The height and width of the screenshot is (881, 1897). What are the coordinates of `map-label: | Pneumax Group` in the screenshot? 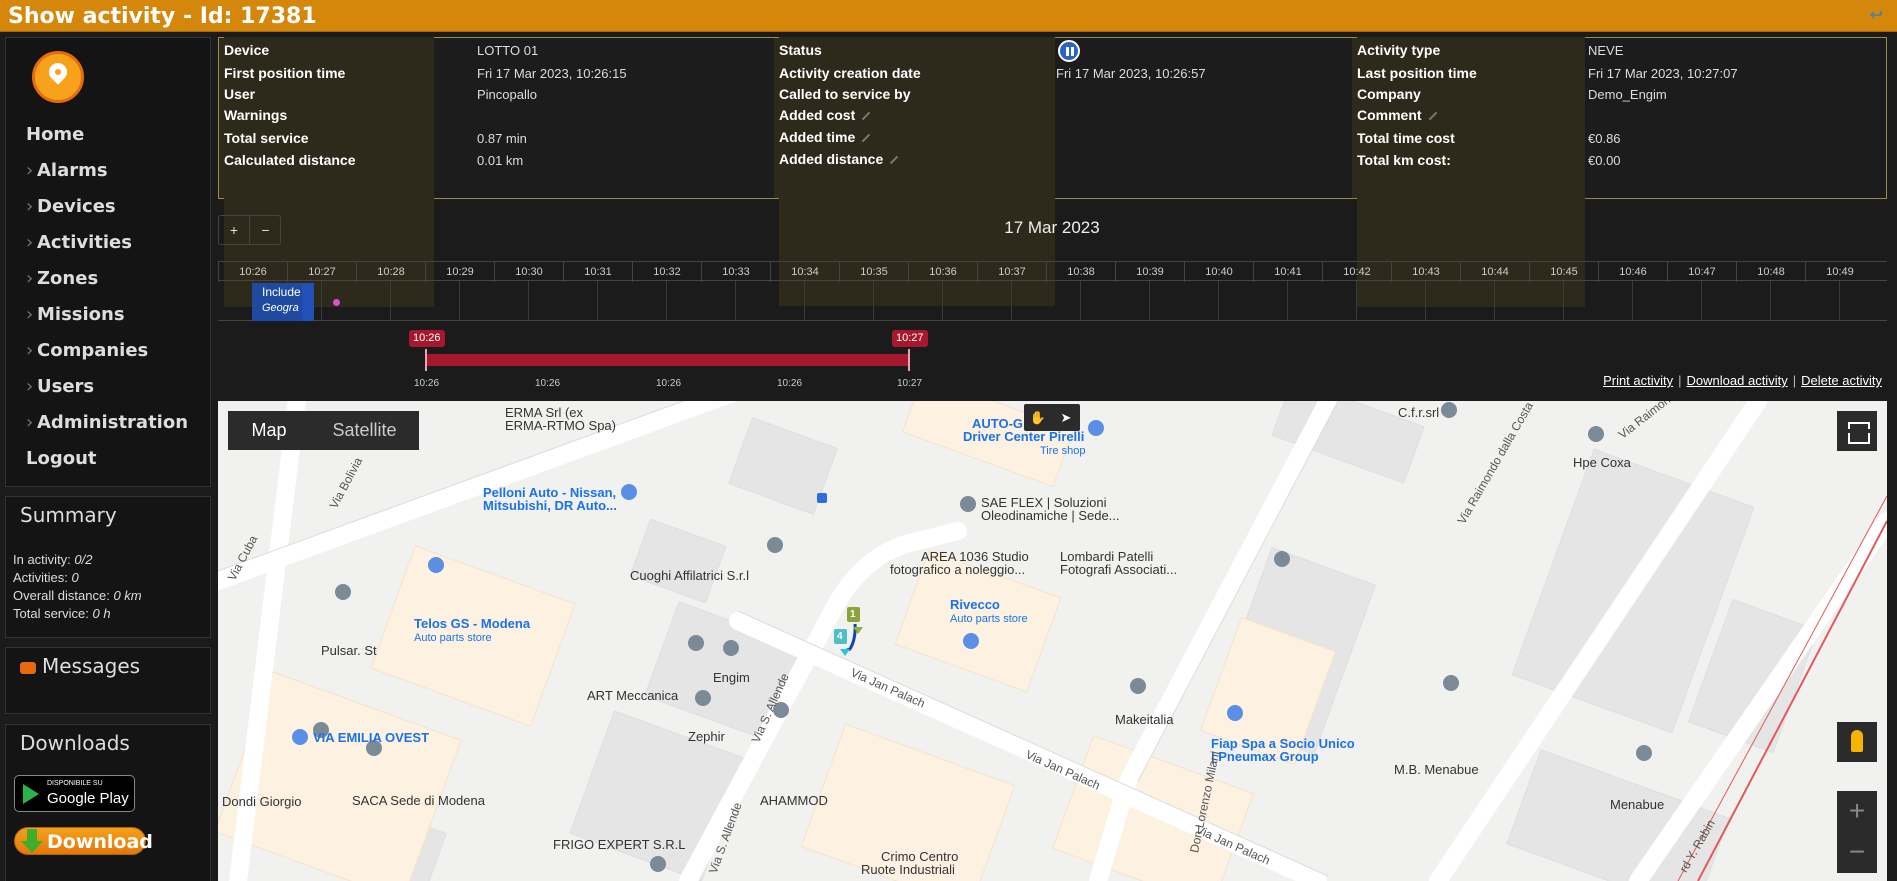 It's located at (1265, 757).